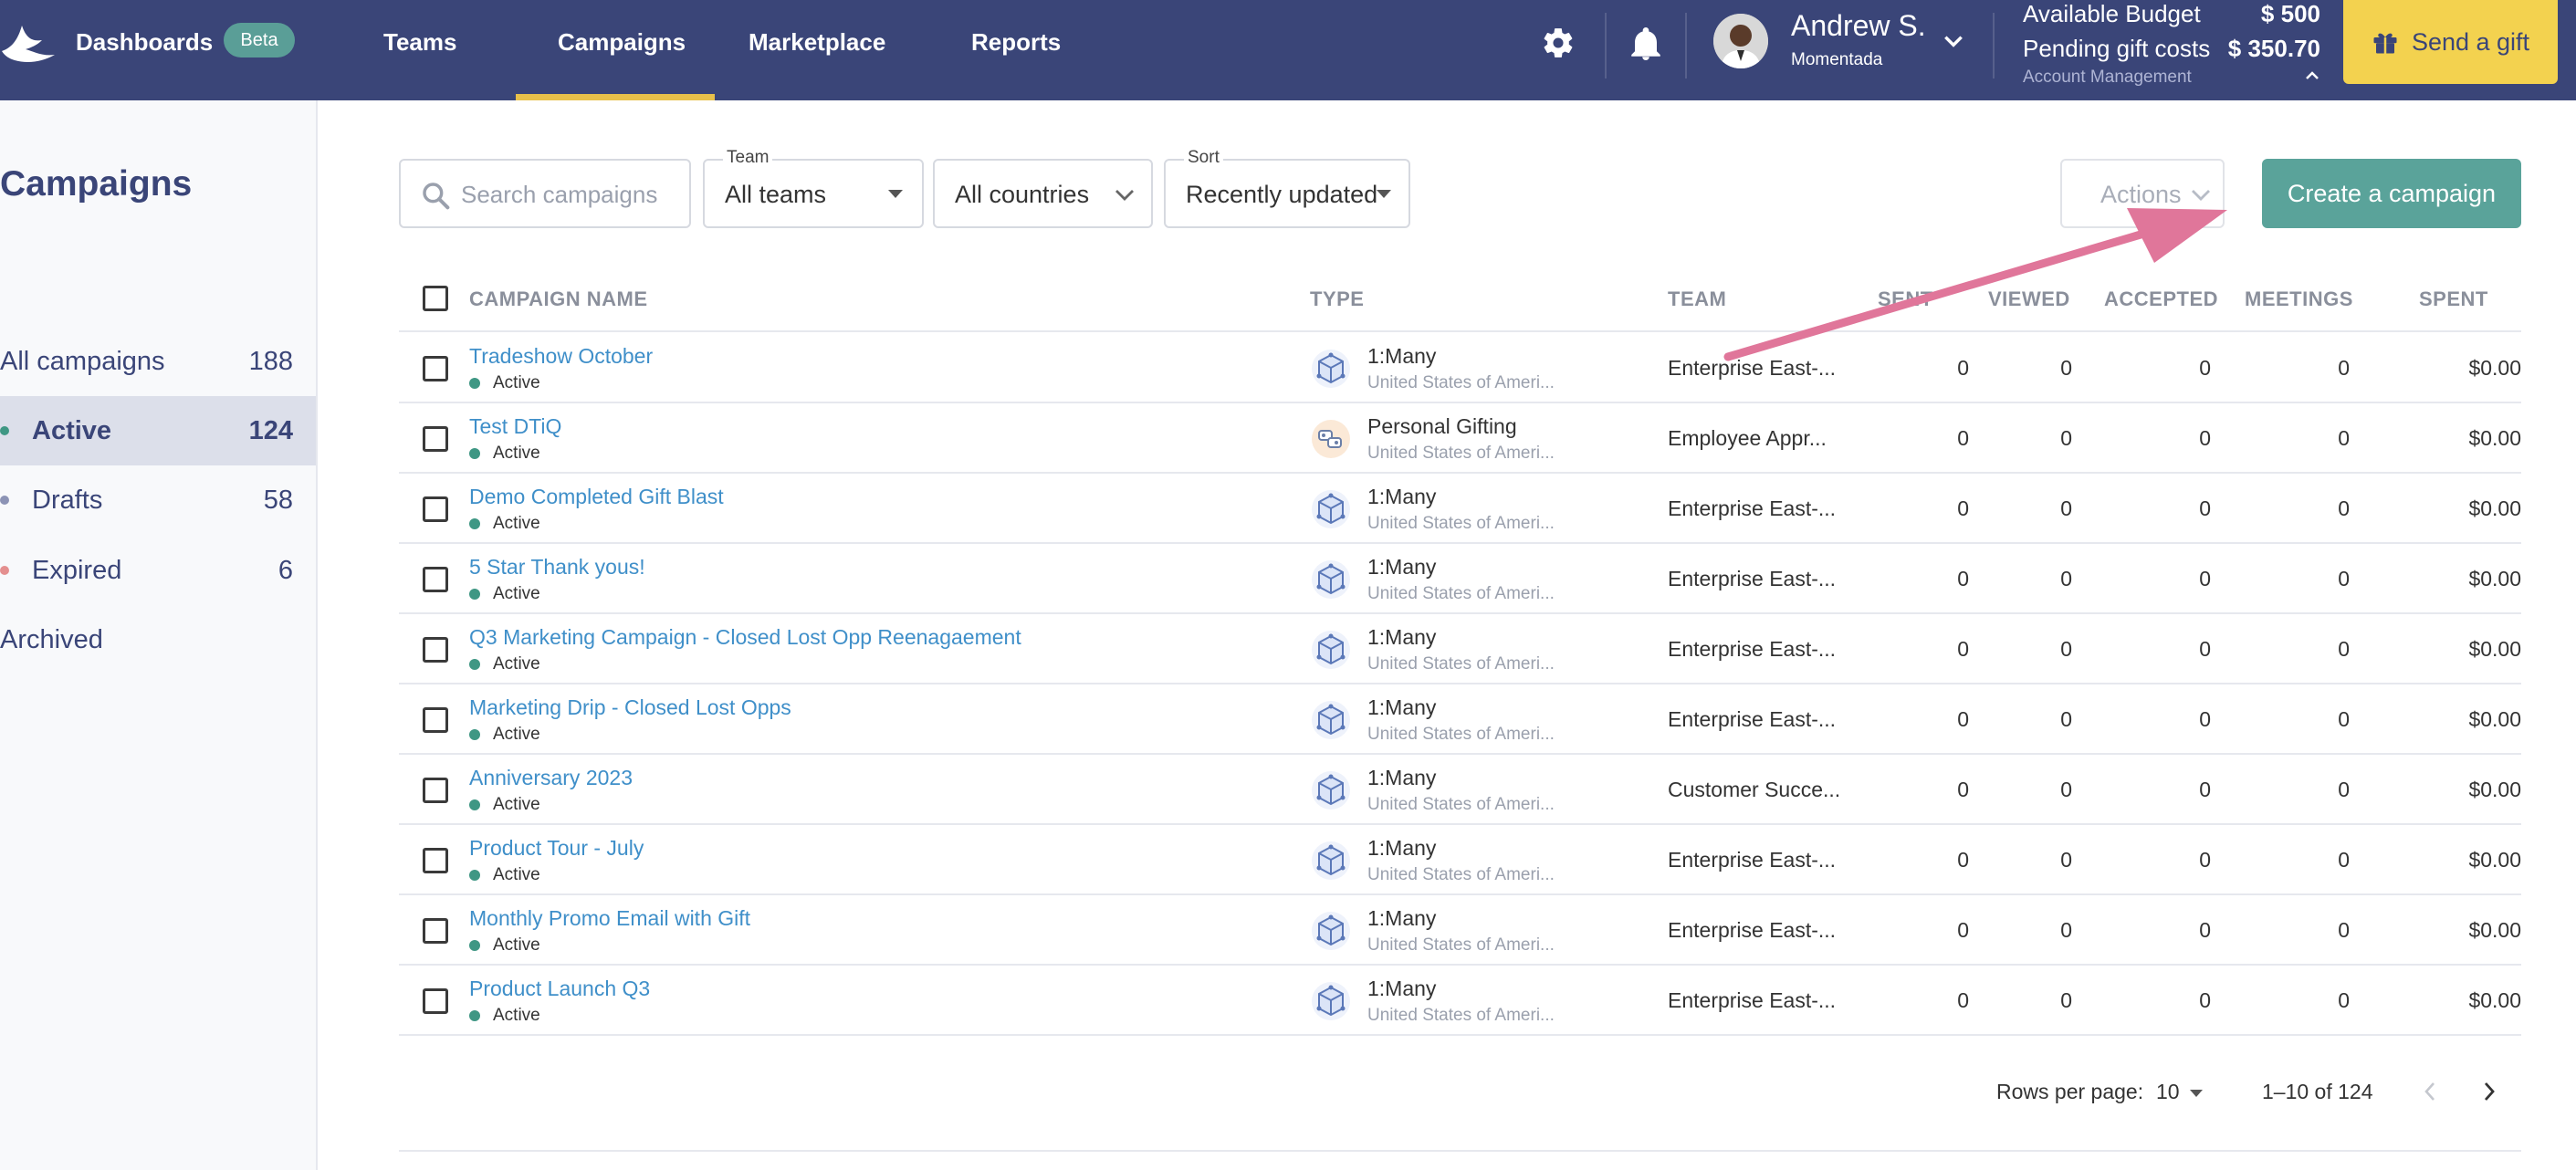 The image size is (2576, 1170). What do you see at coordinates (158, 640) in the screenshot?
I see `sidebar-item-archived: Archived` at bounding box center [158, 640].